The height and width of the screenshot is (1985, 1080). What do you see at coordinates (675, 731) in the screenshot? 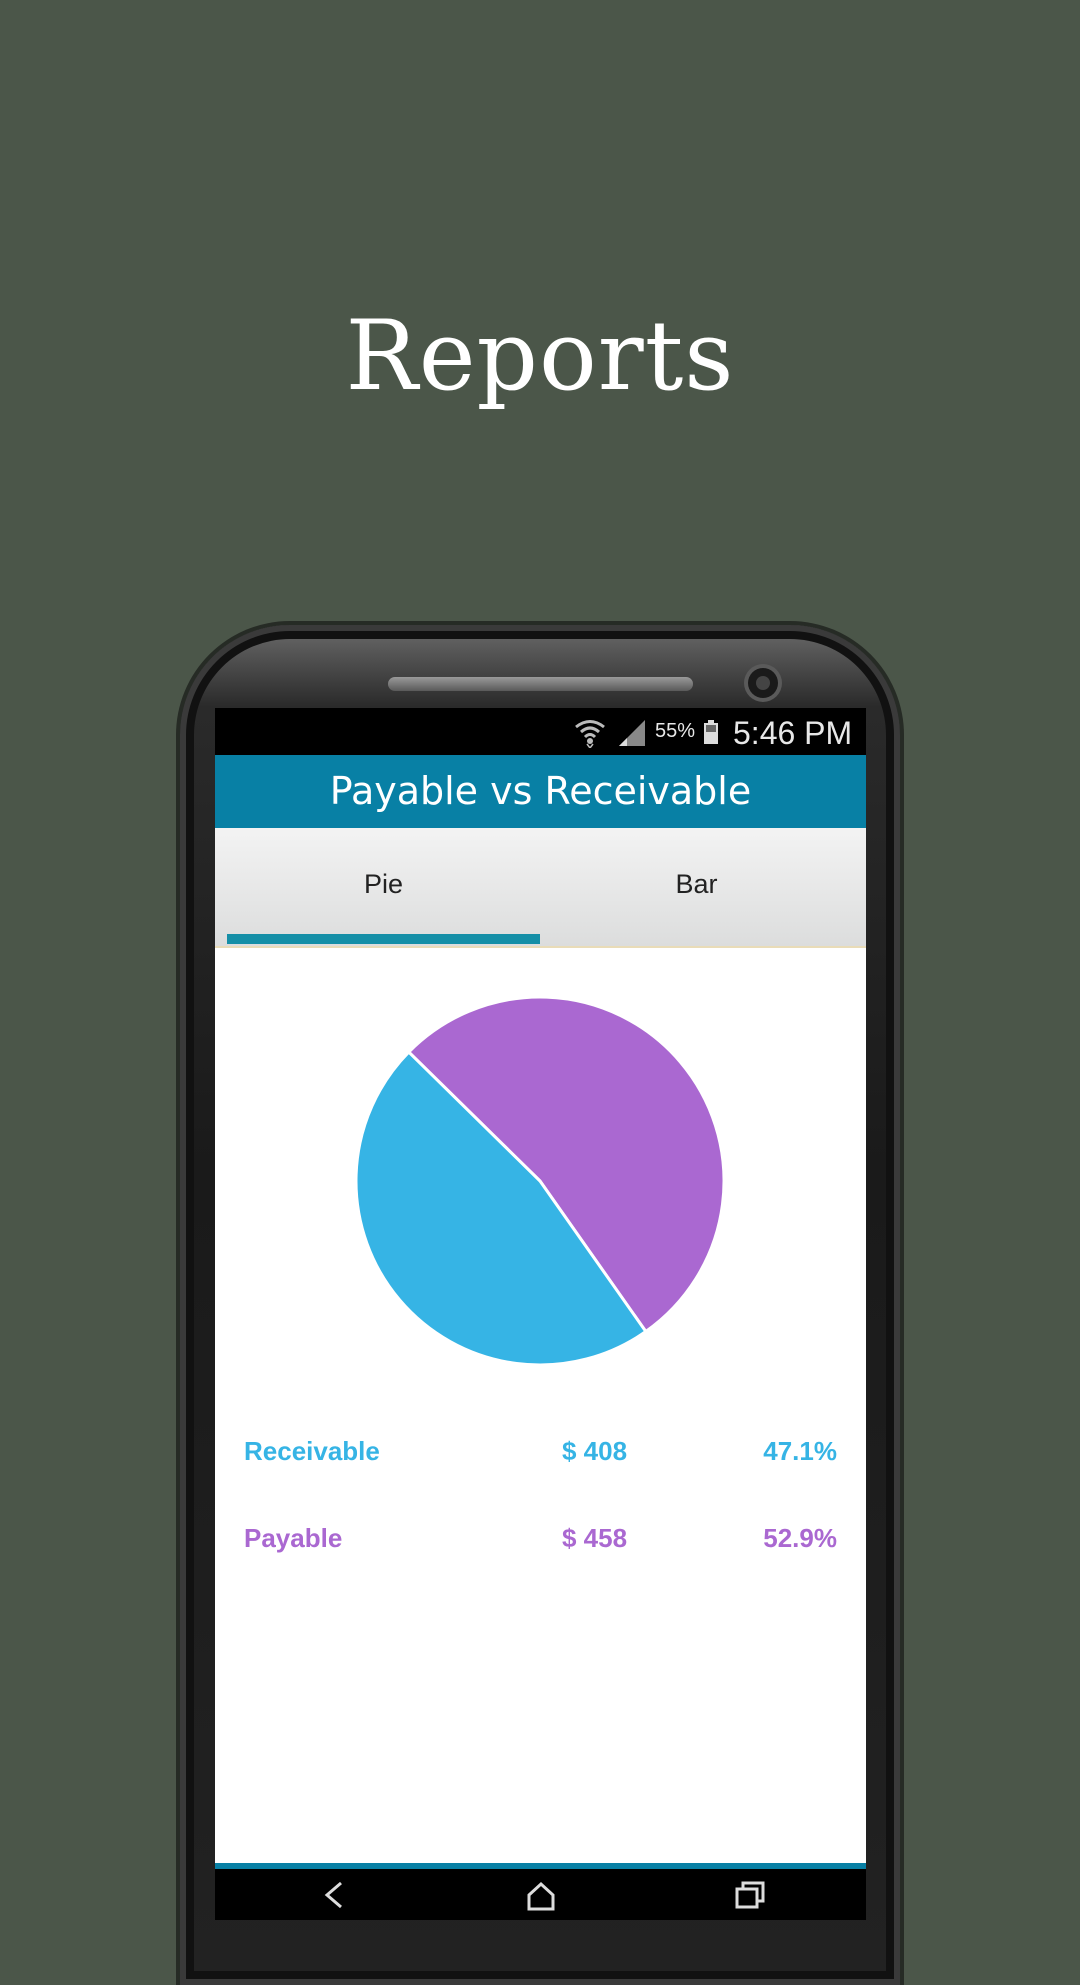
I see `battery-percent: 55%` at bounding box center [675, 731].